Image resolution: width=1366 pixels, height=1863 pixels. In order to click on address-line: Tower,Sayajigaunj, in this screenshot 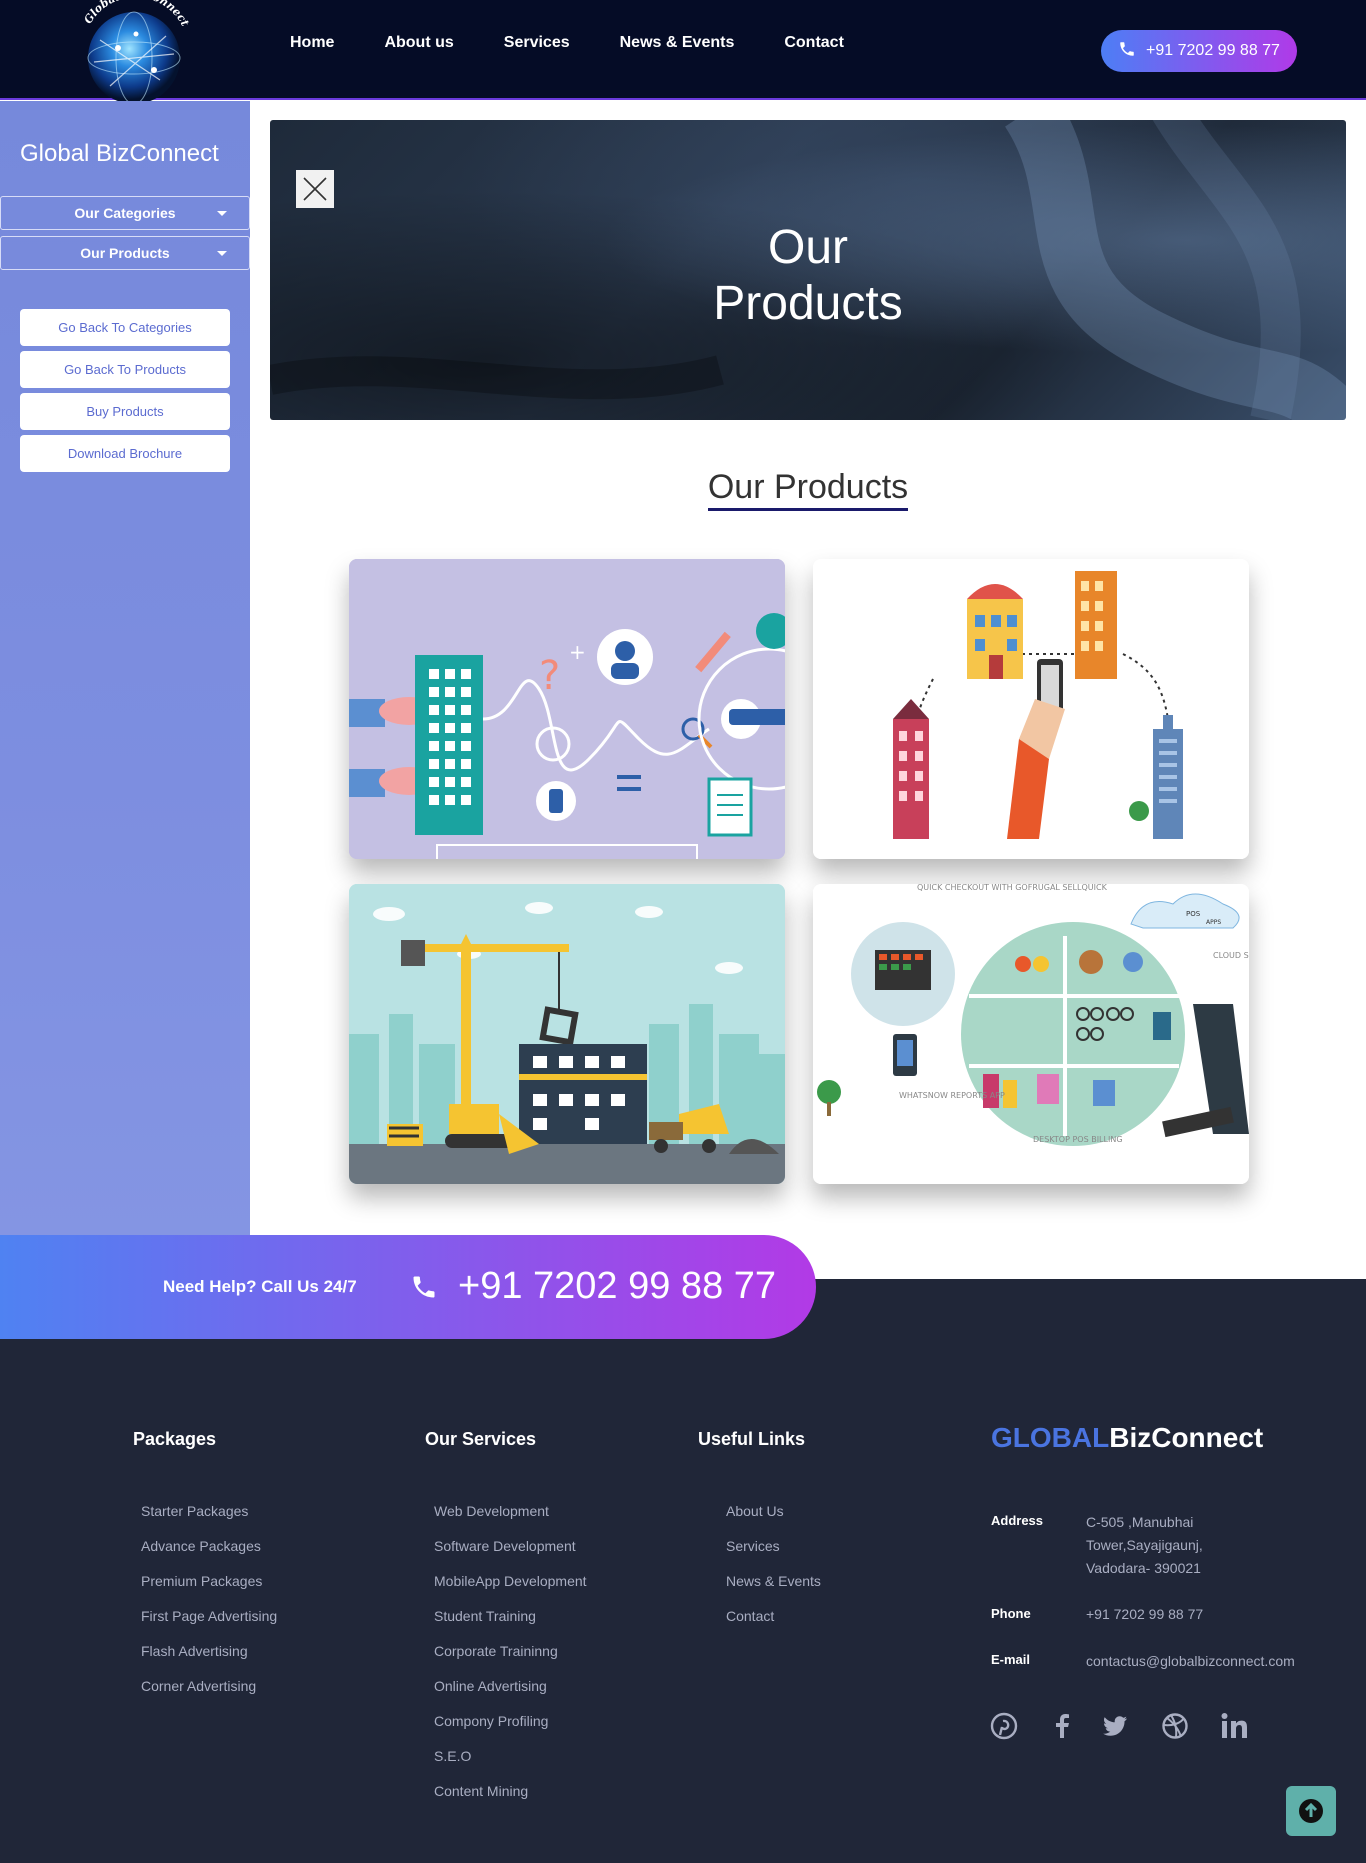, I will do `click(1144, 1545)`.